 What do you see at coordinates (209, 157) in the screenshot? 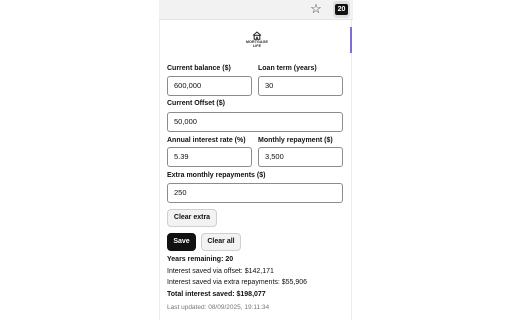
I see `interest-rate-input: 5.39` at bounding box center [209, 157].